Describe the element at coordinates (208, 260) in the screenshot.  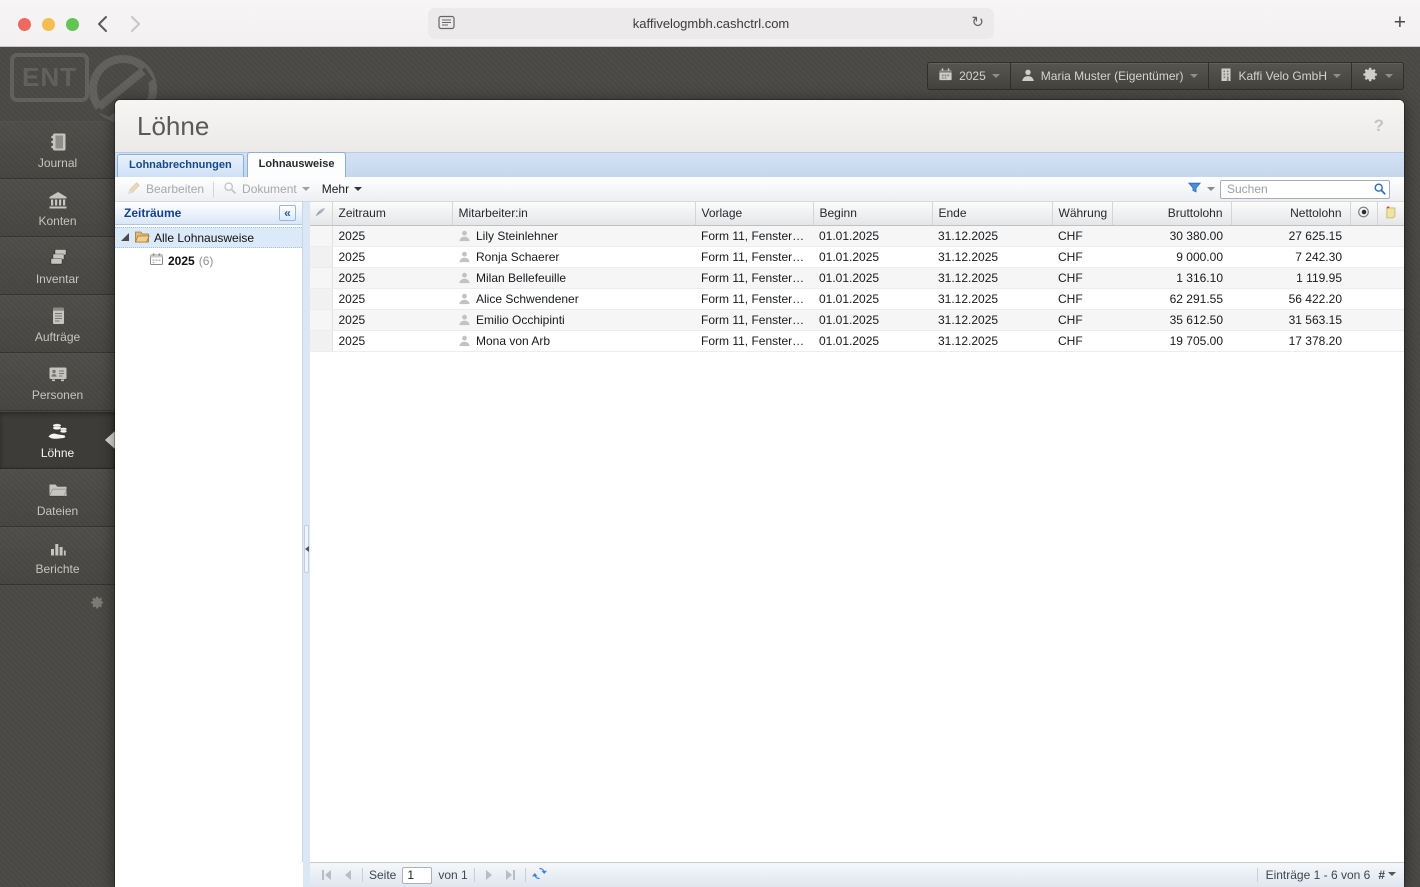
I see `tree-node-2025: 2025 (6)` at that location.